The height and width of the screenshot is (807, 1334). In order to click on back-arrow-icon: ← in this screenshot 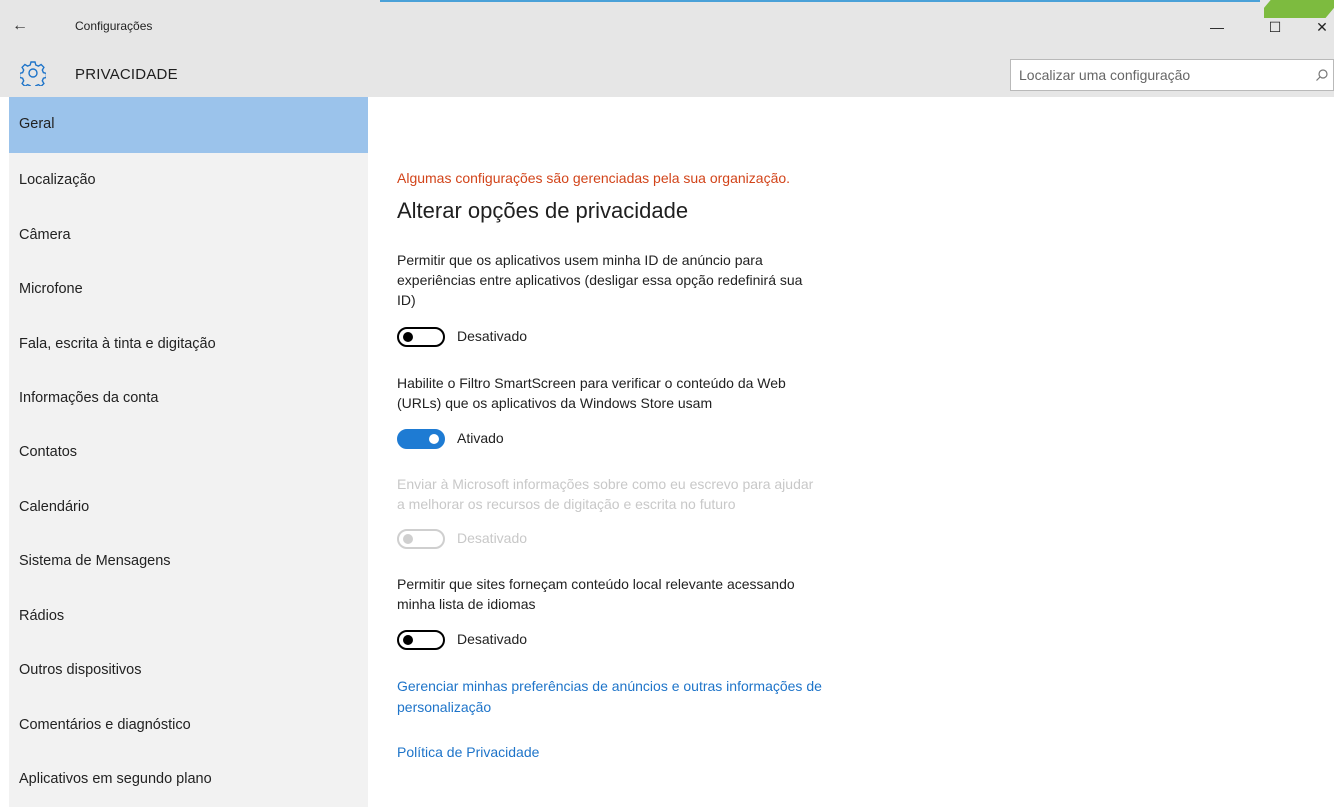, I will do `click(20, 26)`.